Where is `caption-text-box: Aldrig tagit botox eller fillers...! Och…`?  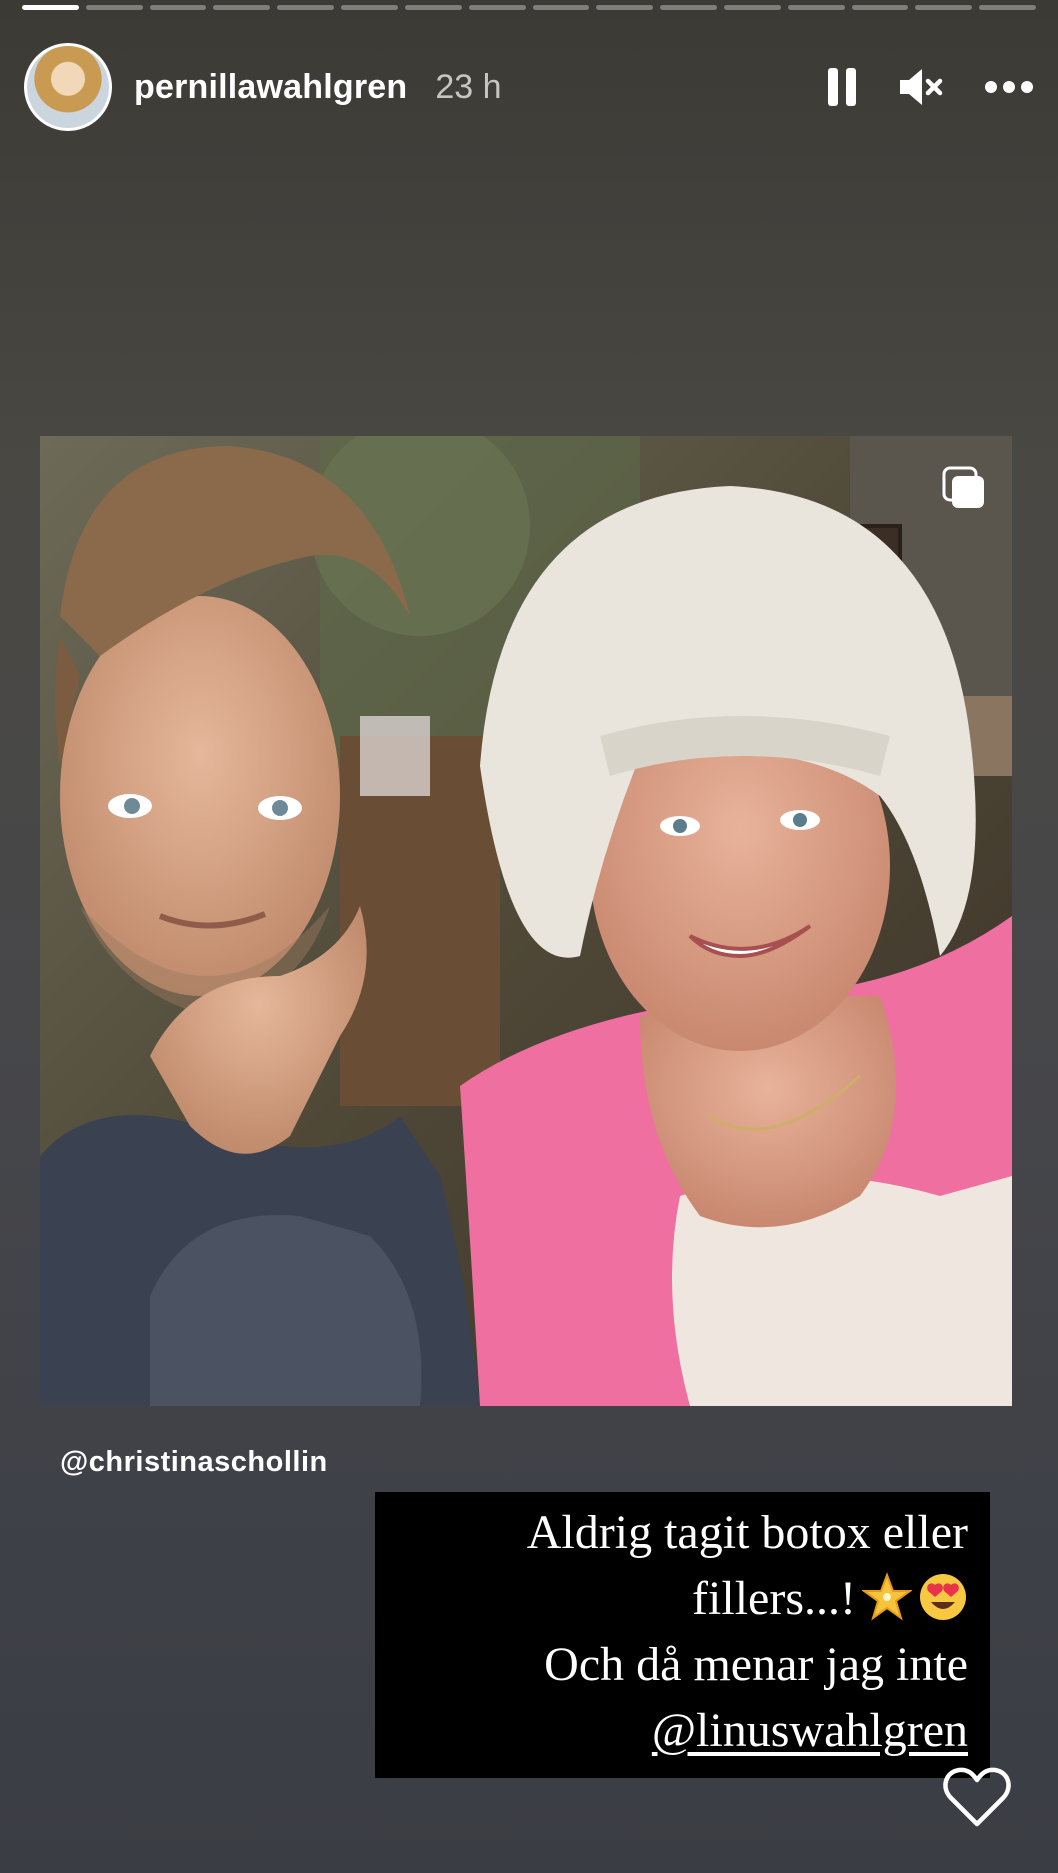
caption-text-box: Aldrig tagit botox eller fillers...! Och… is located at coordinates (682, 1635).